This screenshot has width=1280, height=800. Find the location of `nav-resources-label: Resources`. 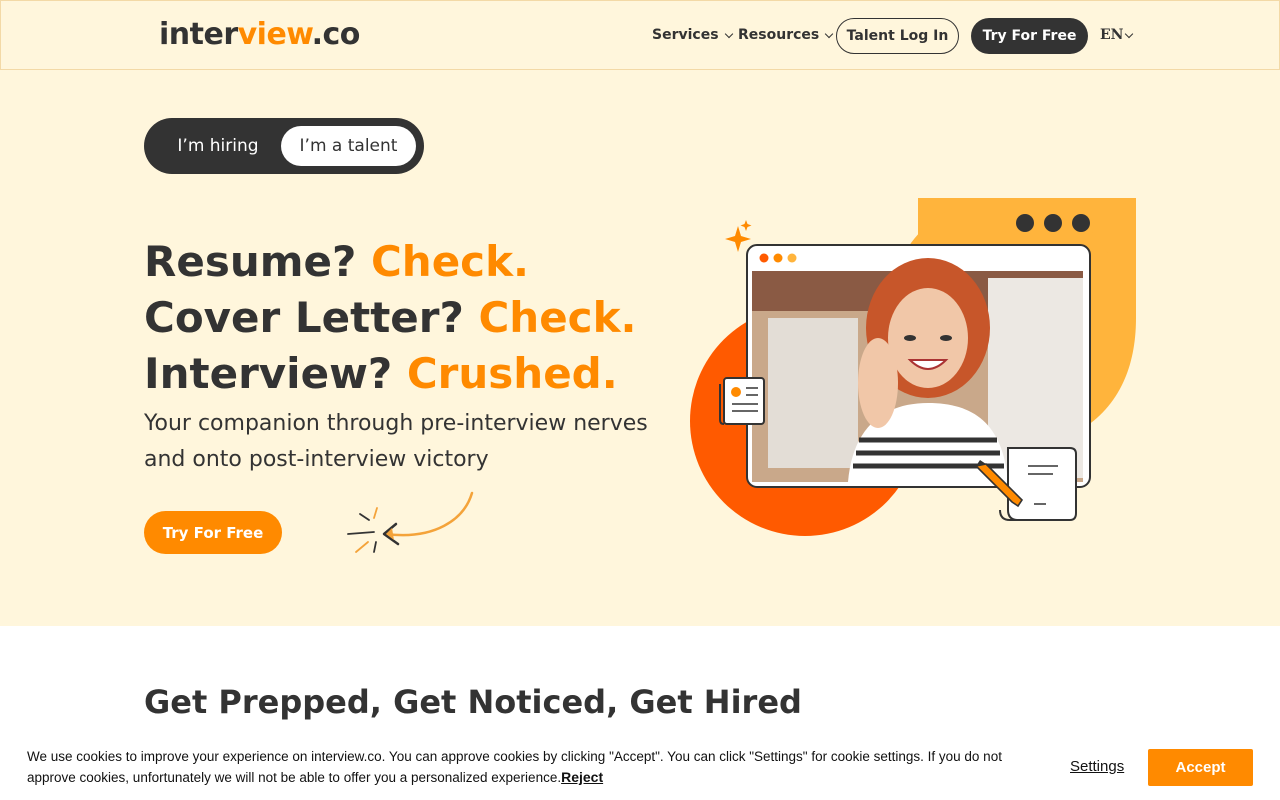

nav-resources-label: Resources is located at coordinates (779, 35).